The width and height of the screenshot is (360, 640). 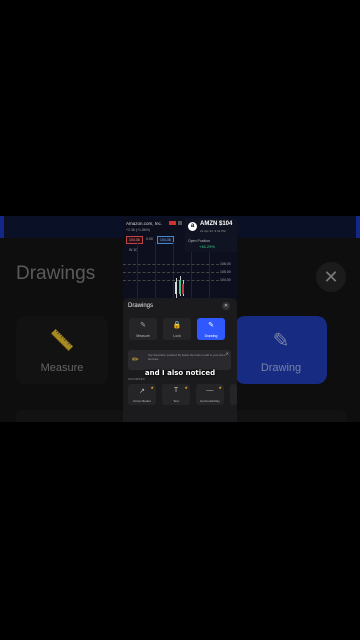 What do you see at coordinates (138, 230) in the screenshot?
I see `stock-change: +2.36 (+1.86%)` at bounding box center [138, 230].